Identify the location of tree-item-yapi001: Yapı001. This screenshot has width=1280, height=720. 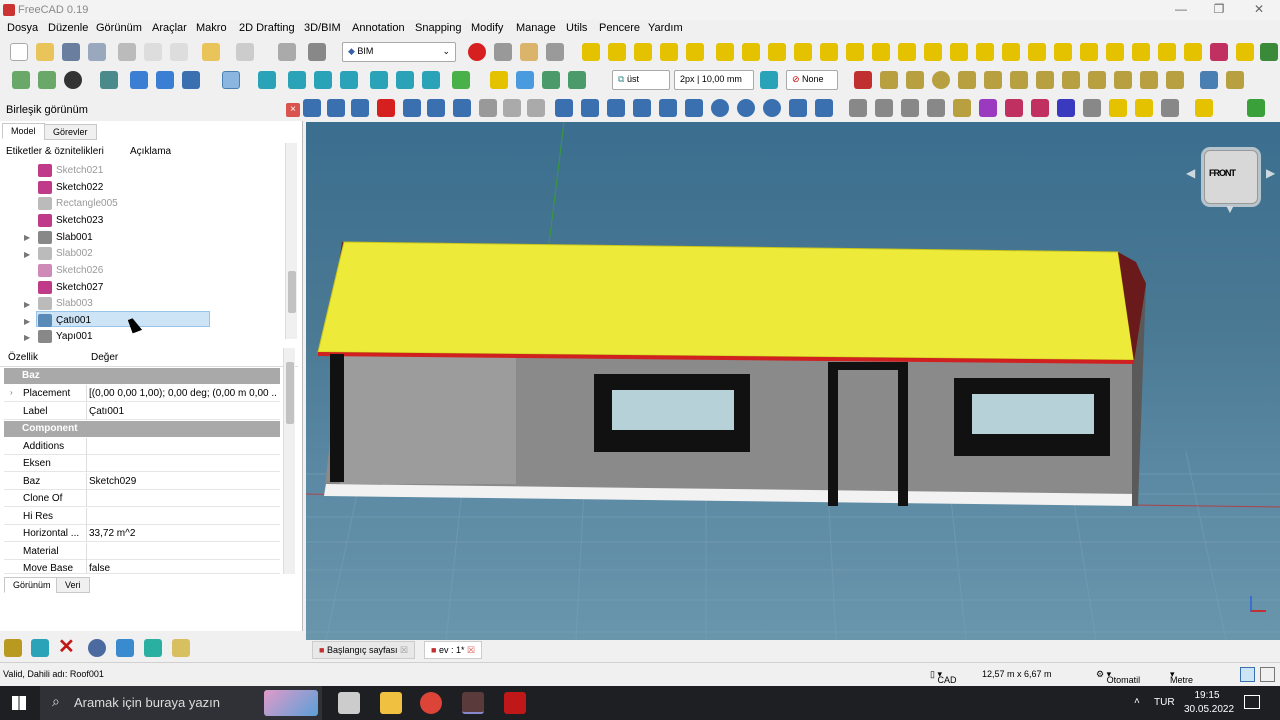
(74, 336).